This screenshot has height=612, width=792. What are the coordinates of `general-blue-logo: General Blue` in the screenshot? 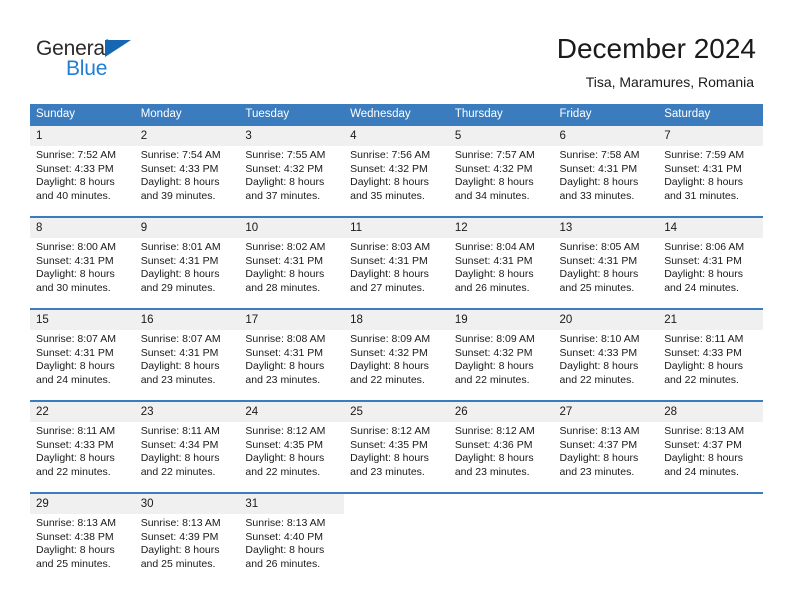 It's located at (146, 61).